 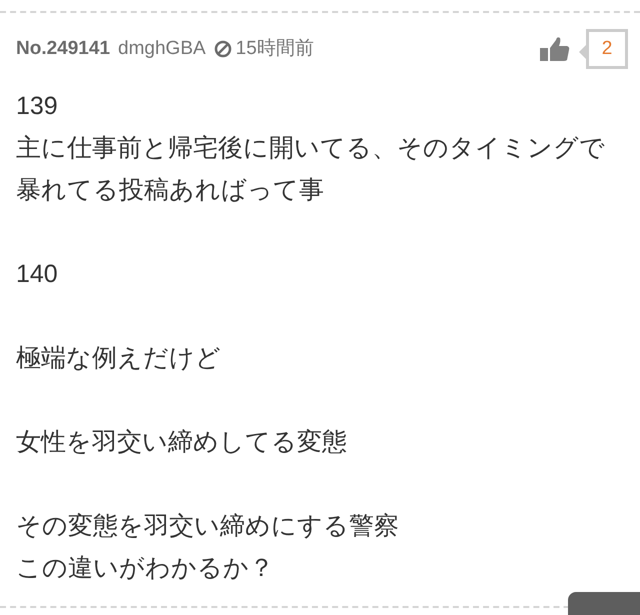 I want to click on comment-text: 139, so click(x=37, y=106).